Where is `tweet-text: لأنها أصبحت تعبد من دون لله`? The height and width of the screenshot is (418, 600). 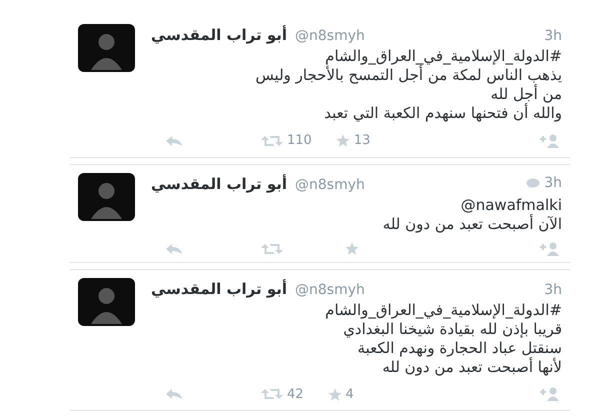 tweet-text: لأنها أصبحت تعبد من دون لله is located at coordinates (471, 367).